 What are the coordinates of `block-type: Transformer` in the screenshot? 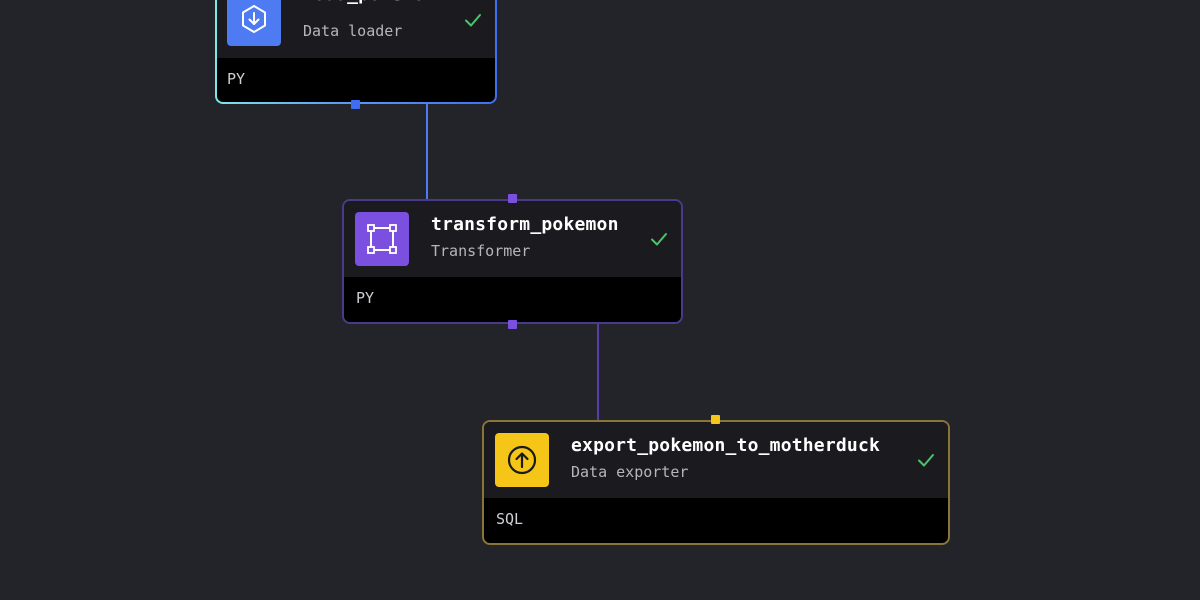 It's located at (481, 251).